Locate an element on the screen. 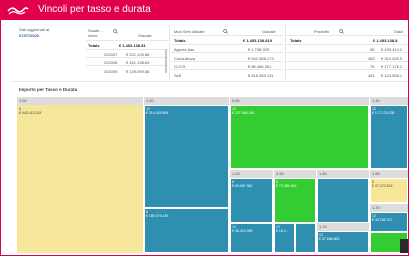  treemap-tile: 6 € 72.385.816 is located at coordinates (295, 200).